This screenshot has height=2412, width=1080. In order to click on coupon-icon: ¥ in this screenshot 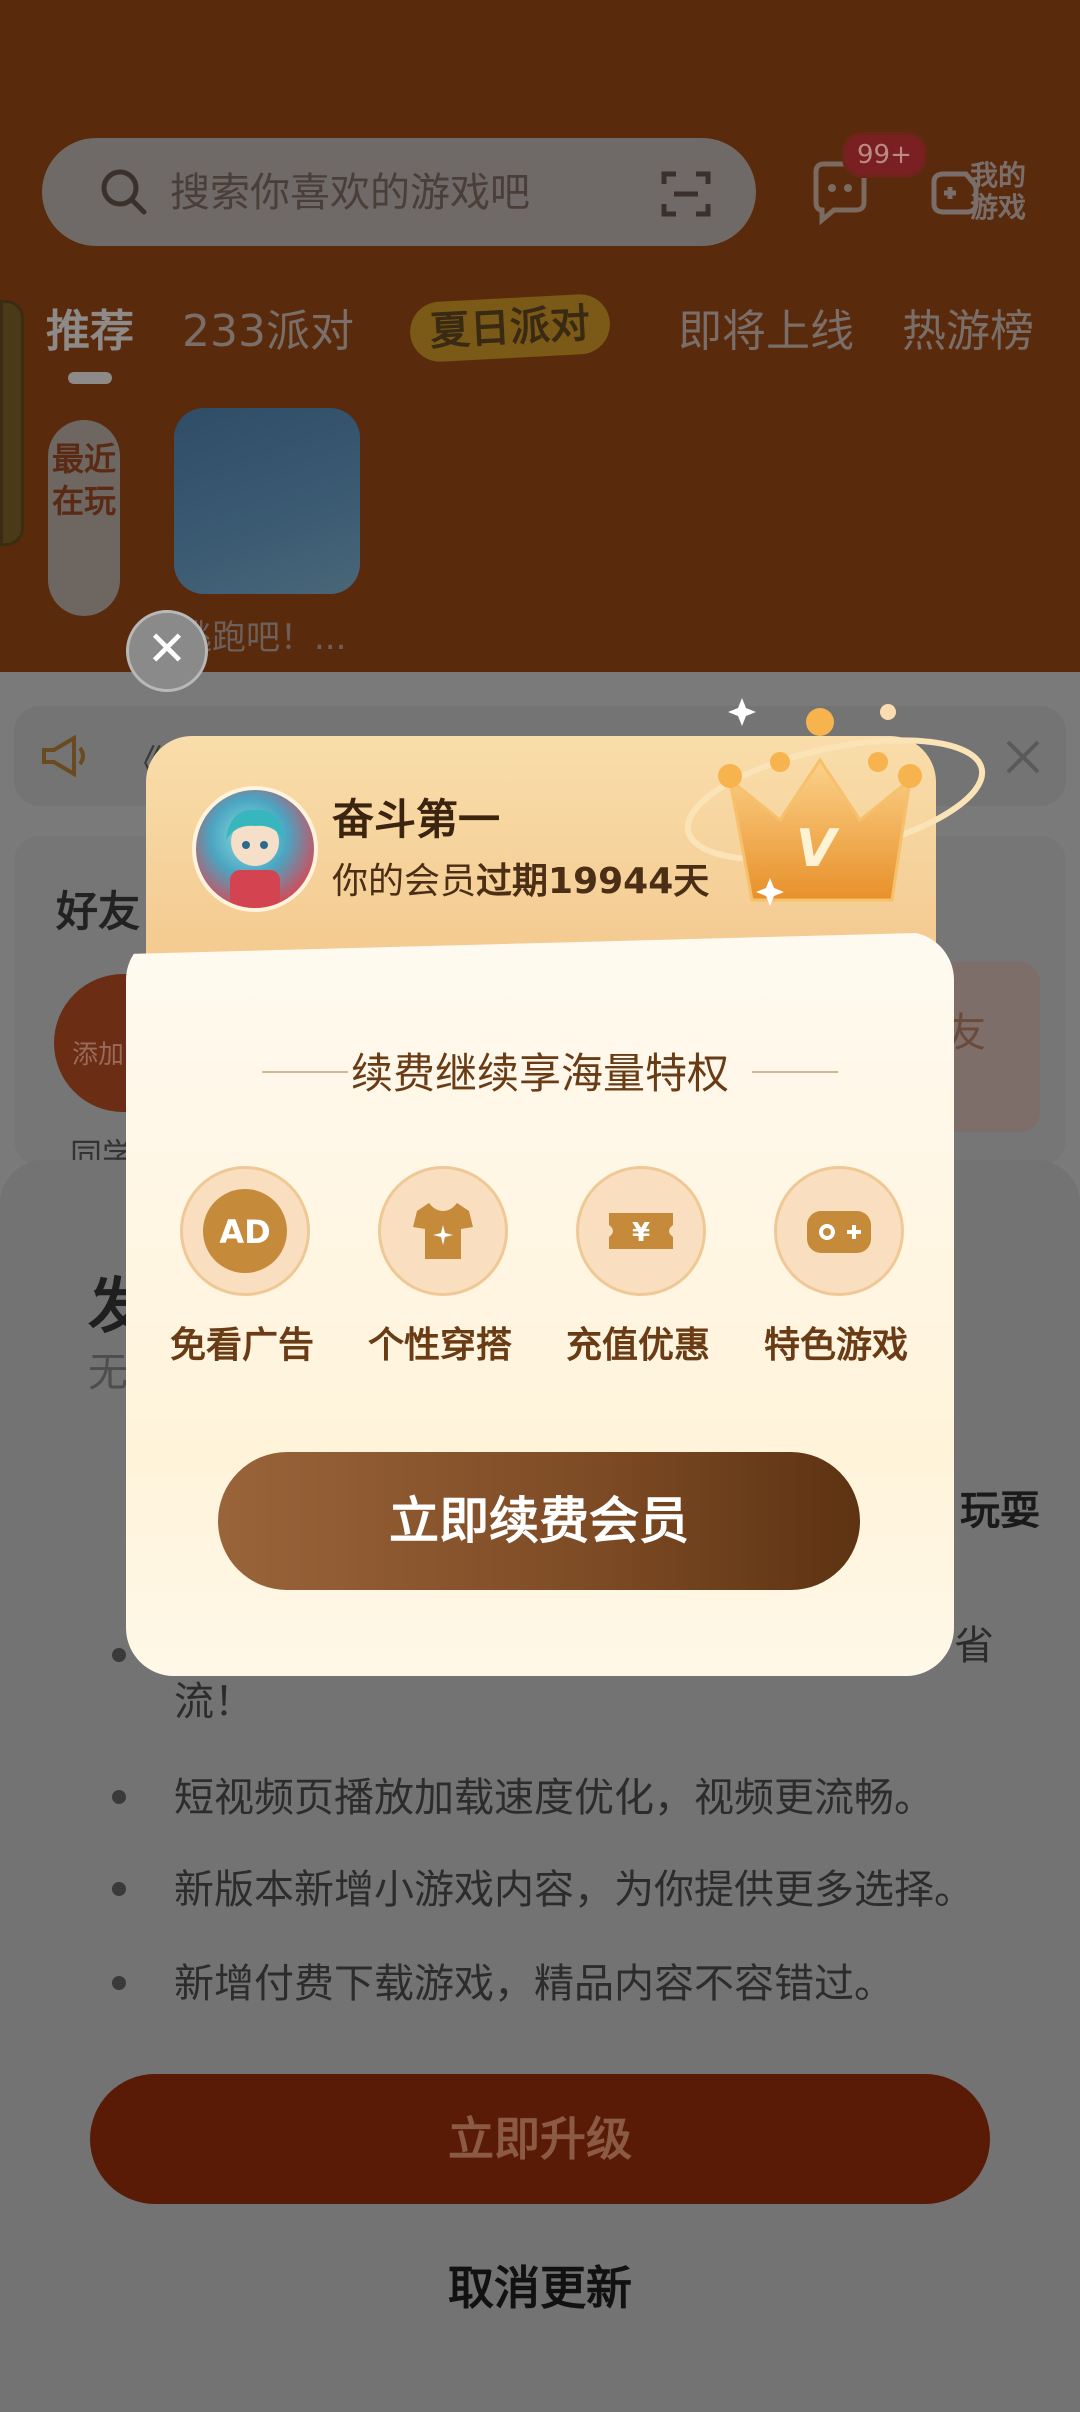, I will do `click(641, 1231)`.